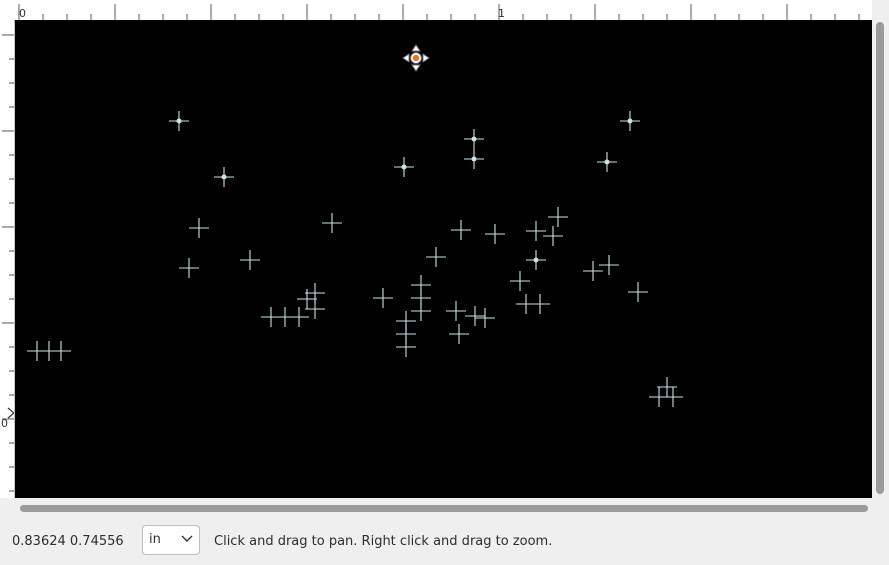 The height and width of the screenshot is (565, 889). Describe the element at coordinates (171, 540) in the screenshot. I see `unit-dropdown: in` at that location.